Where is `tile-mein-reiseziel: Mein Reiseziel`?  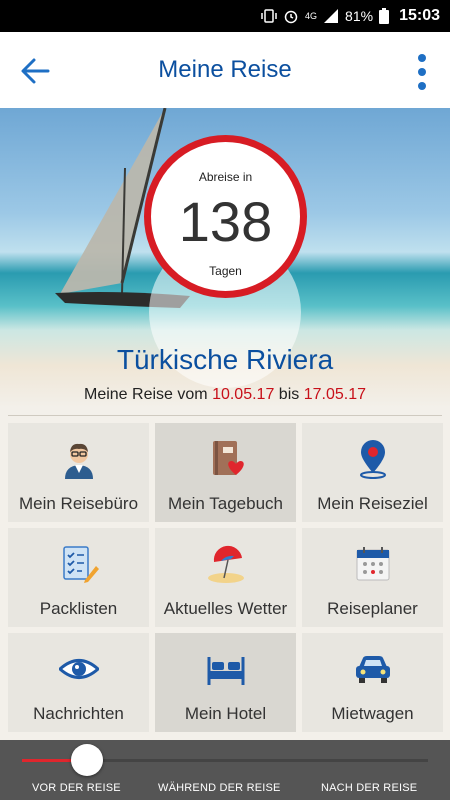
tile-mein-reiseziel: Mein Reiseziel is located at coordinates (372, 472).